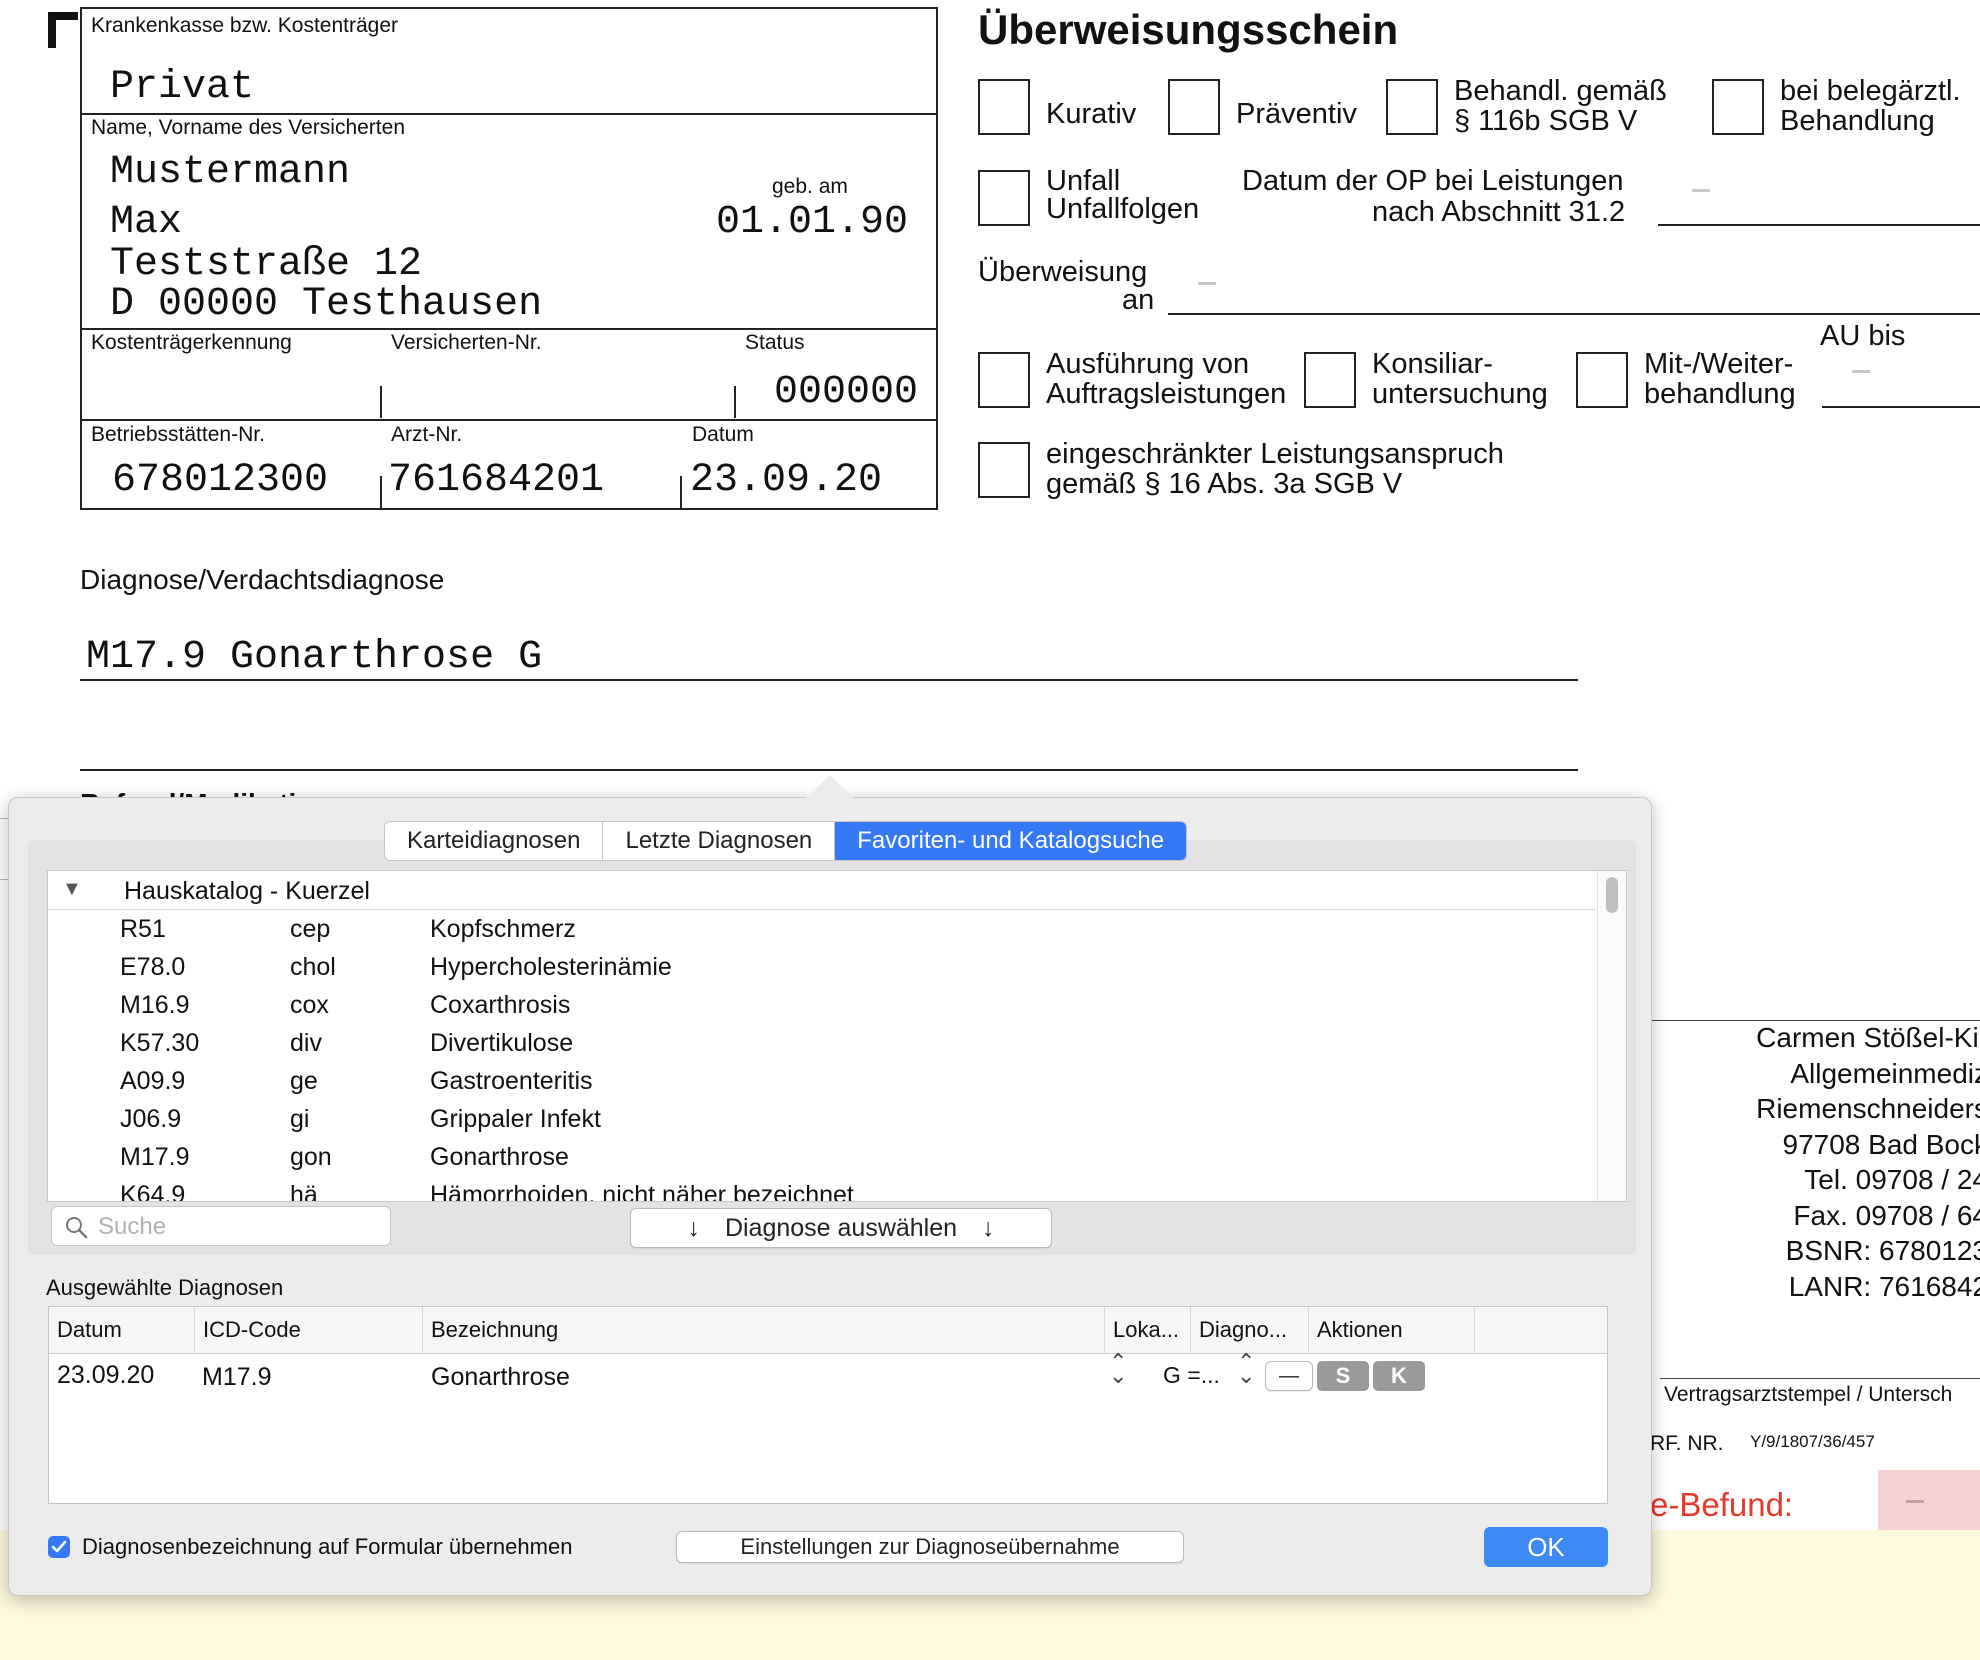 This screenshot has height=1660, width=1980. What do you see at coordinates (309, 1330) in the screenshot?
I see `col-header-icd: ICD-Code` at bounding box center [309, 1330].